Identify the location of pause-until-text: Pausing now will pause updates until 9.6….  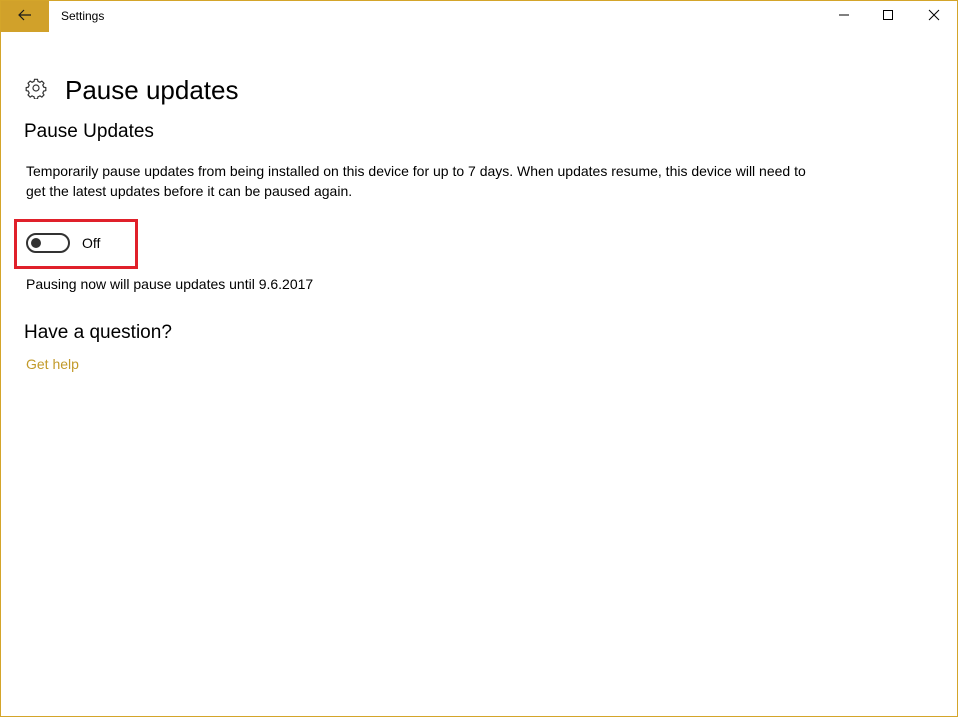
(170, 284).